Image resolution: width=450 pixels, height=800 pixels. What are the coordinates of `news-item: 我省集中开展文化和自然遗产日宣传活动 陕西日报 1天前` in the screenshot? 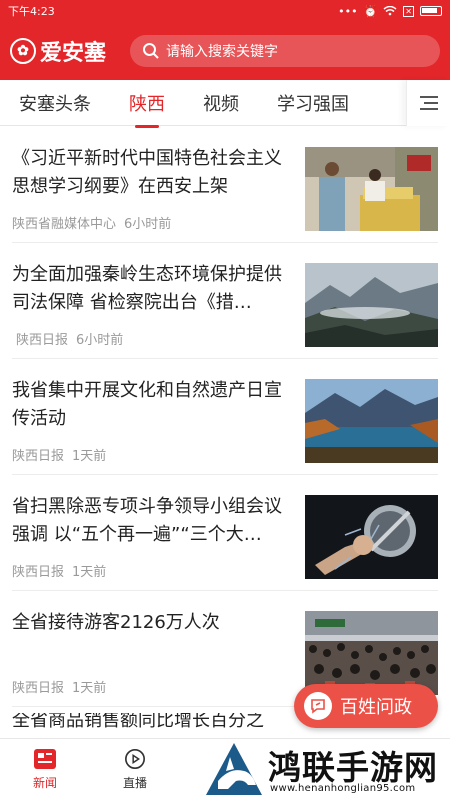 It's located at (225, 417).